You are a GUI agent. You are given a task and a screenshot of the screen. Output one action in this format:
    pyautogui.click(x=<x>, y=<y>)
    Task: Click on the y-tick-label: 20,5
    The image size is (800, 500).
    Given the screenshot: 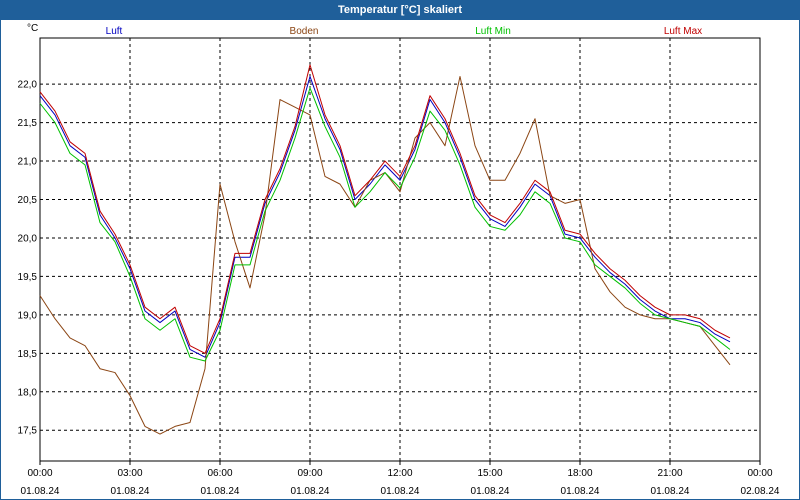 What is the action you would take?
    pyautogui.click(x=28, y=200)
    